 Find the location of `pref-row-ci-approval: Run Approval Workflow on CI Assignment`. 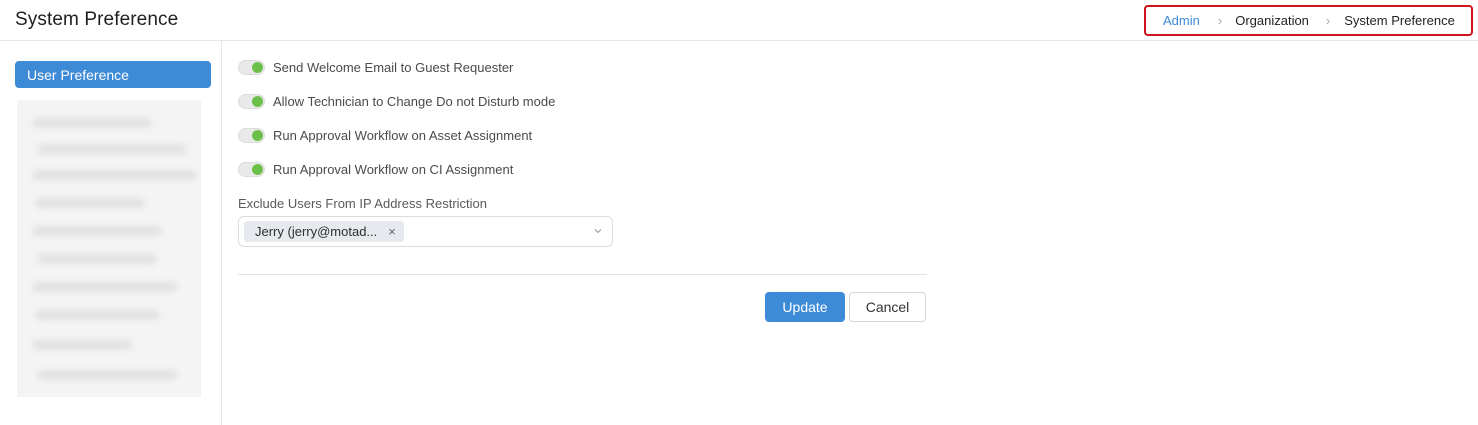

pref-row-ci-approval: Run Approval Workflow on CI Assignment is located at coordinates (375, 169).